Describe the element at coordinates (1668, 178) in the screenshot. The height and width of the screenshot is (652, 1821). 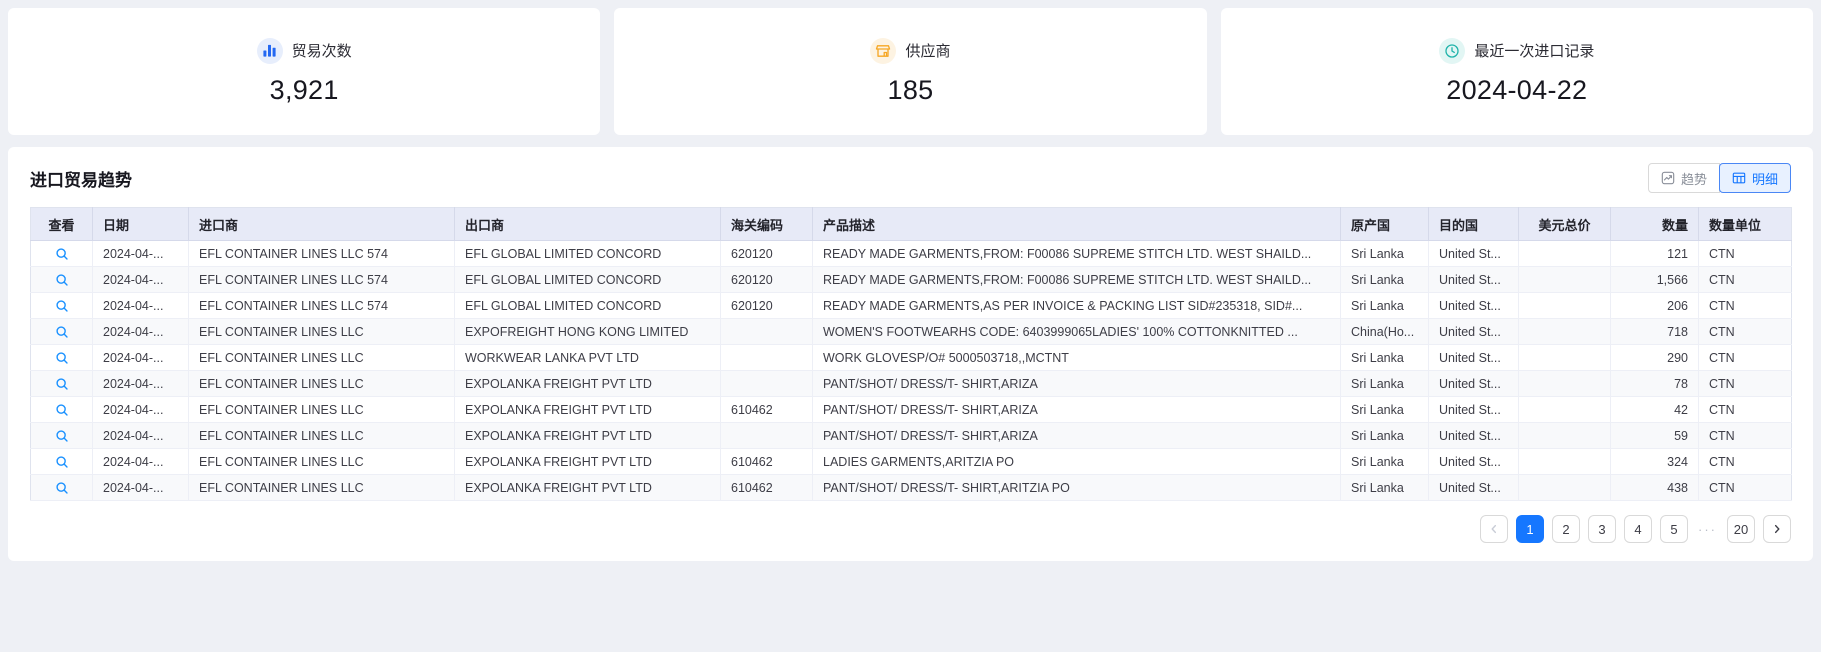
I see `line-chart-icon` at that location.